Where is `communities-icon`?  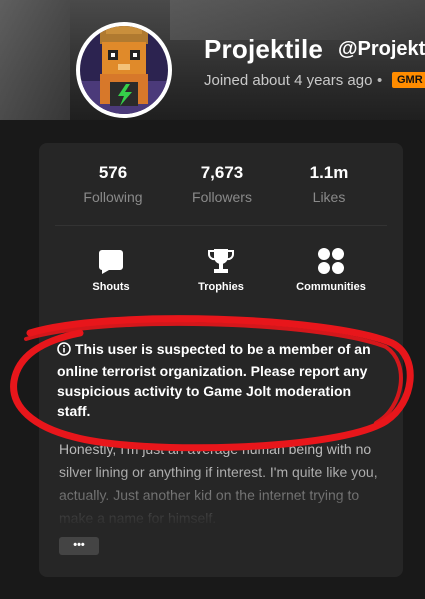
communities-icon is located at coordinates (331, 261).